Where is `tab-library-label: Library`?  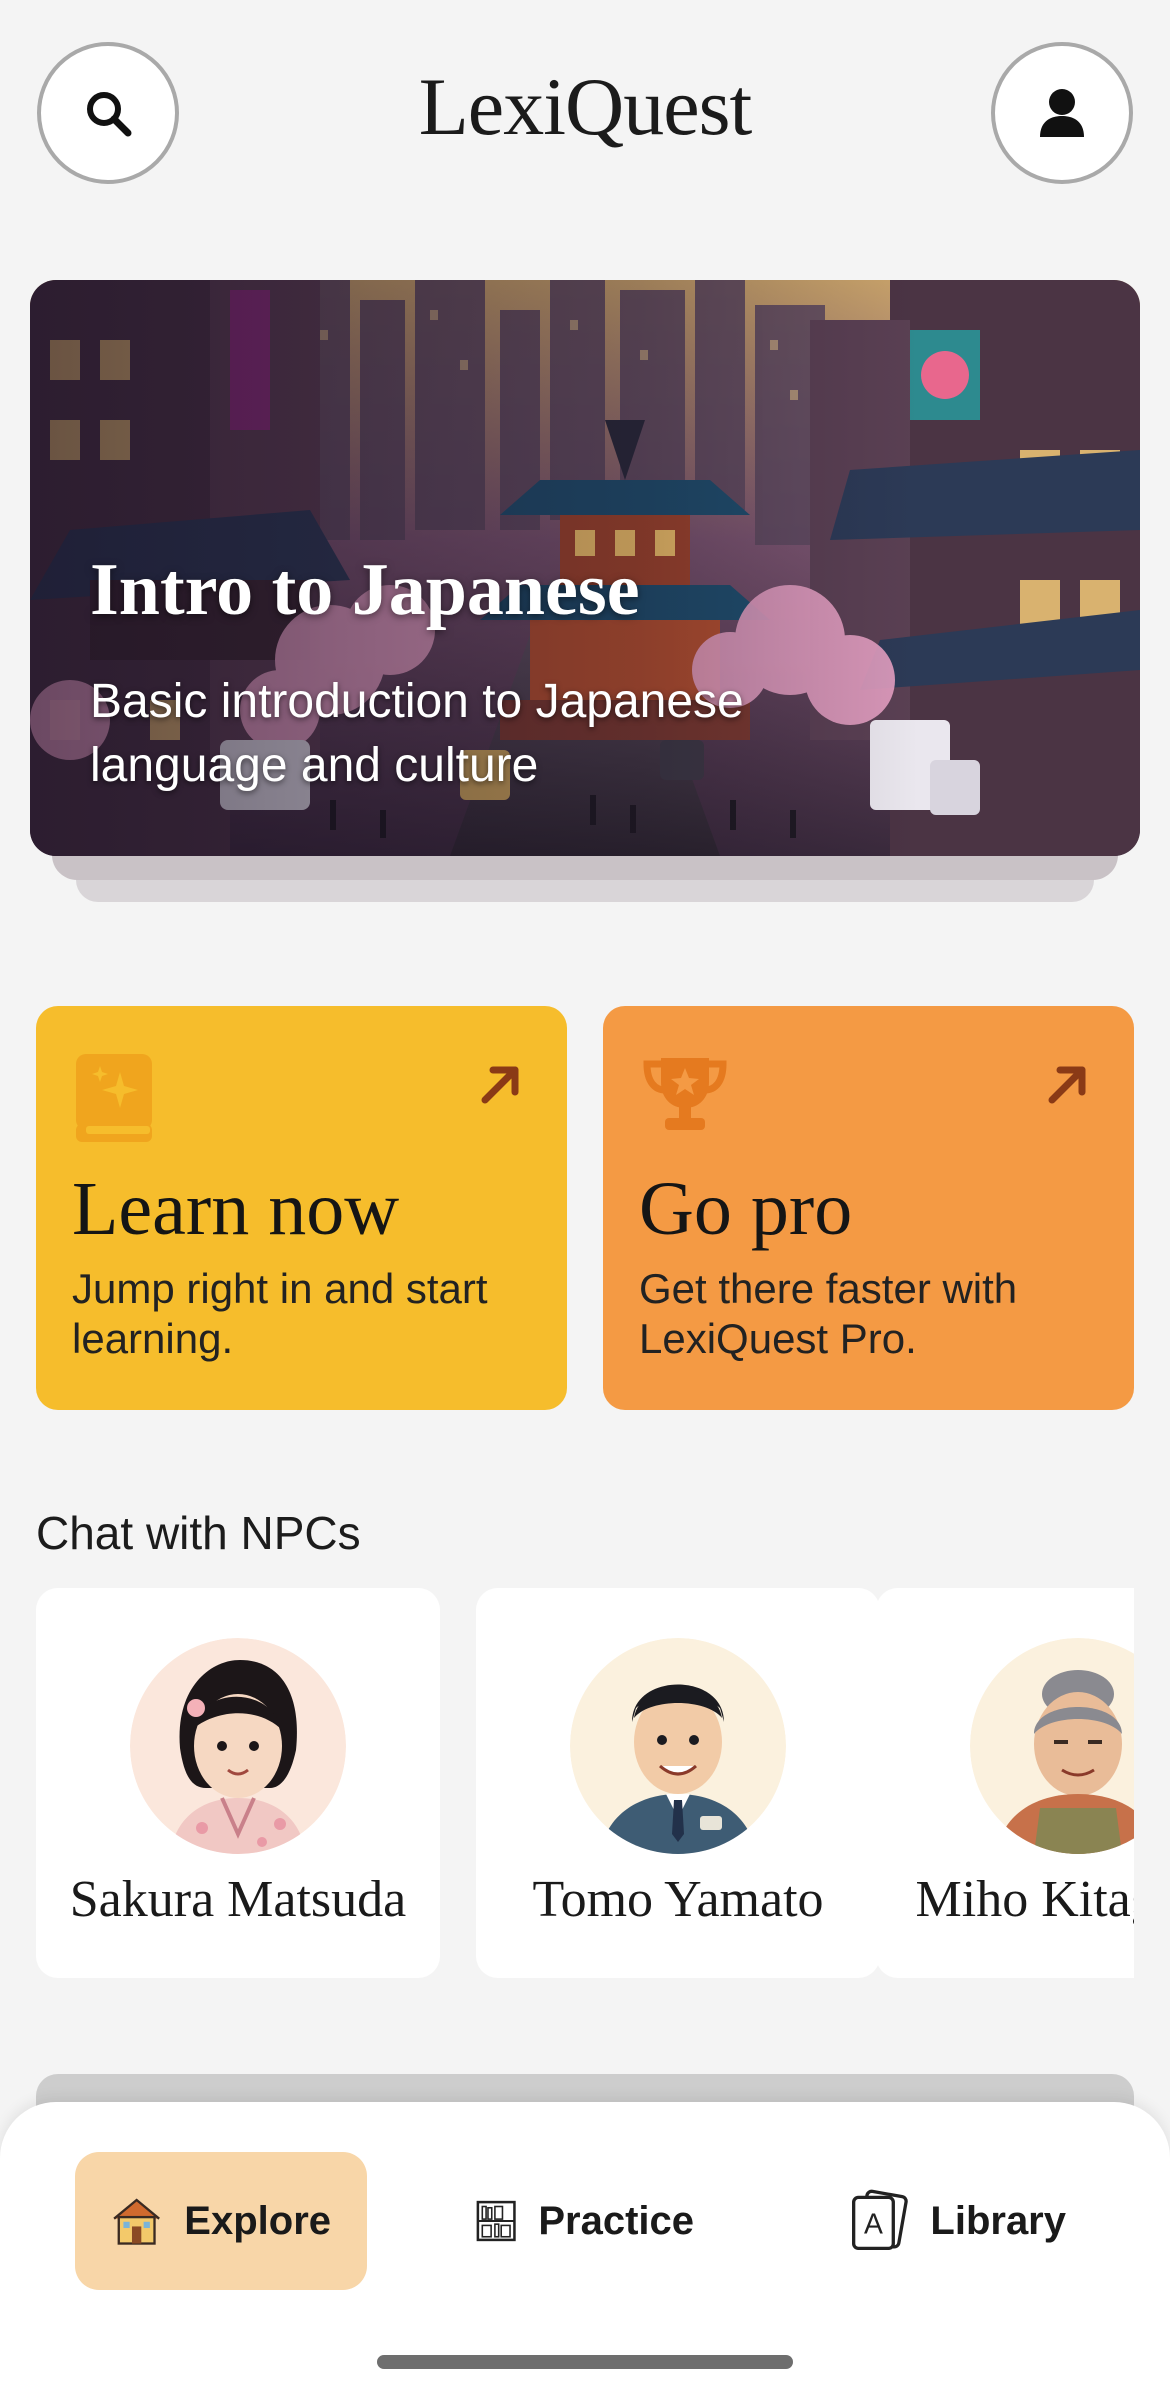 tab-library-label: Library is located at coordinates (998, 2220).